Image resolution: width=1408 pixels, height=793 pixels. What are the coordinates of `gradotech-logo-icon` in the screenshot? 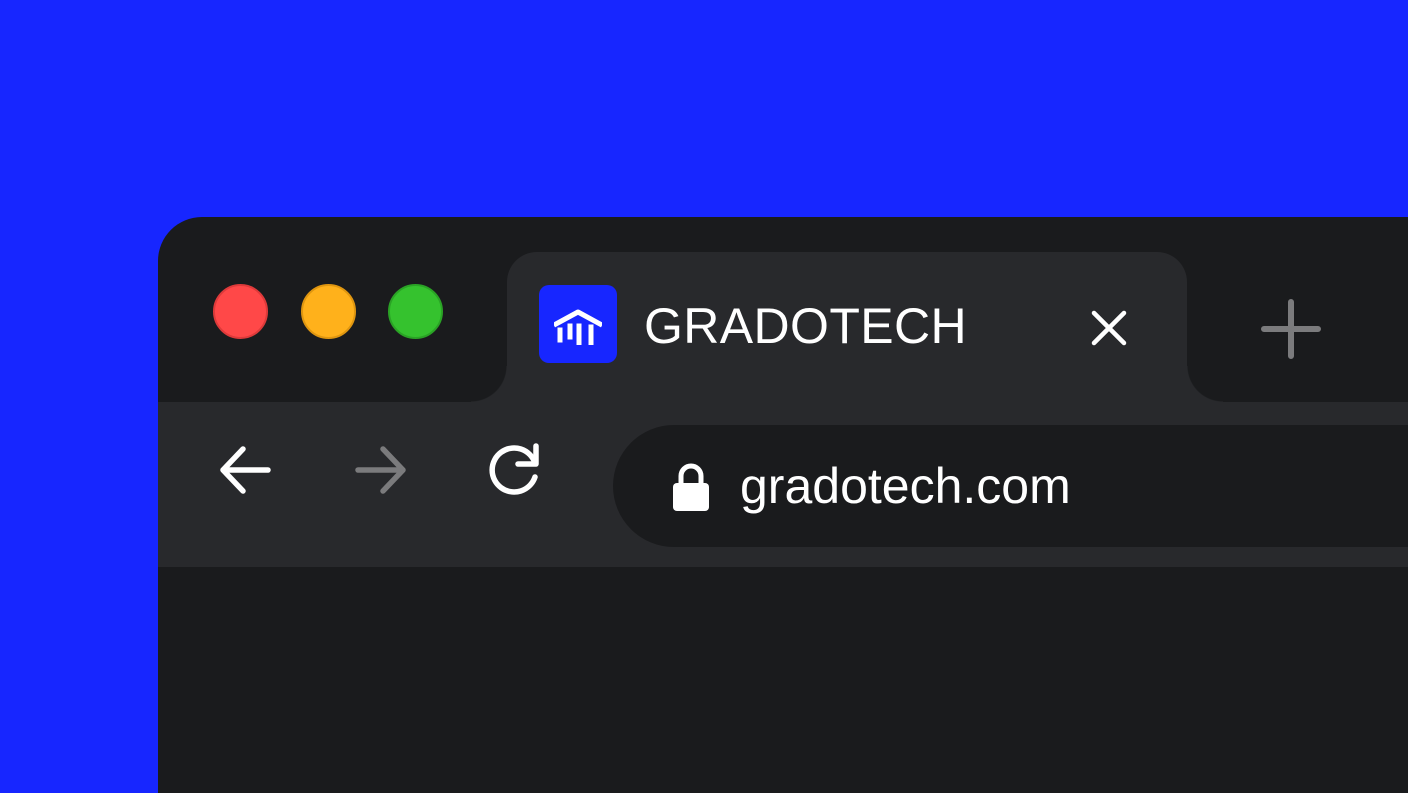 It's located at (578, 324).